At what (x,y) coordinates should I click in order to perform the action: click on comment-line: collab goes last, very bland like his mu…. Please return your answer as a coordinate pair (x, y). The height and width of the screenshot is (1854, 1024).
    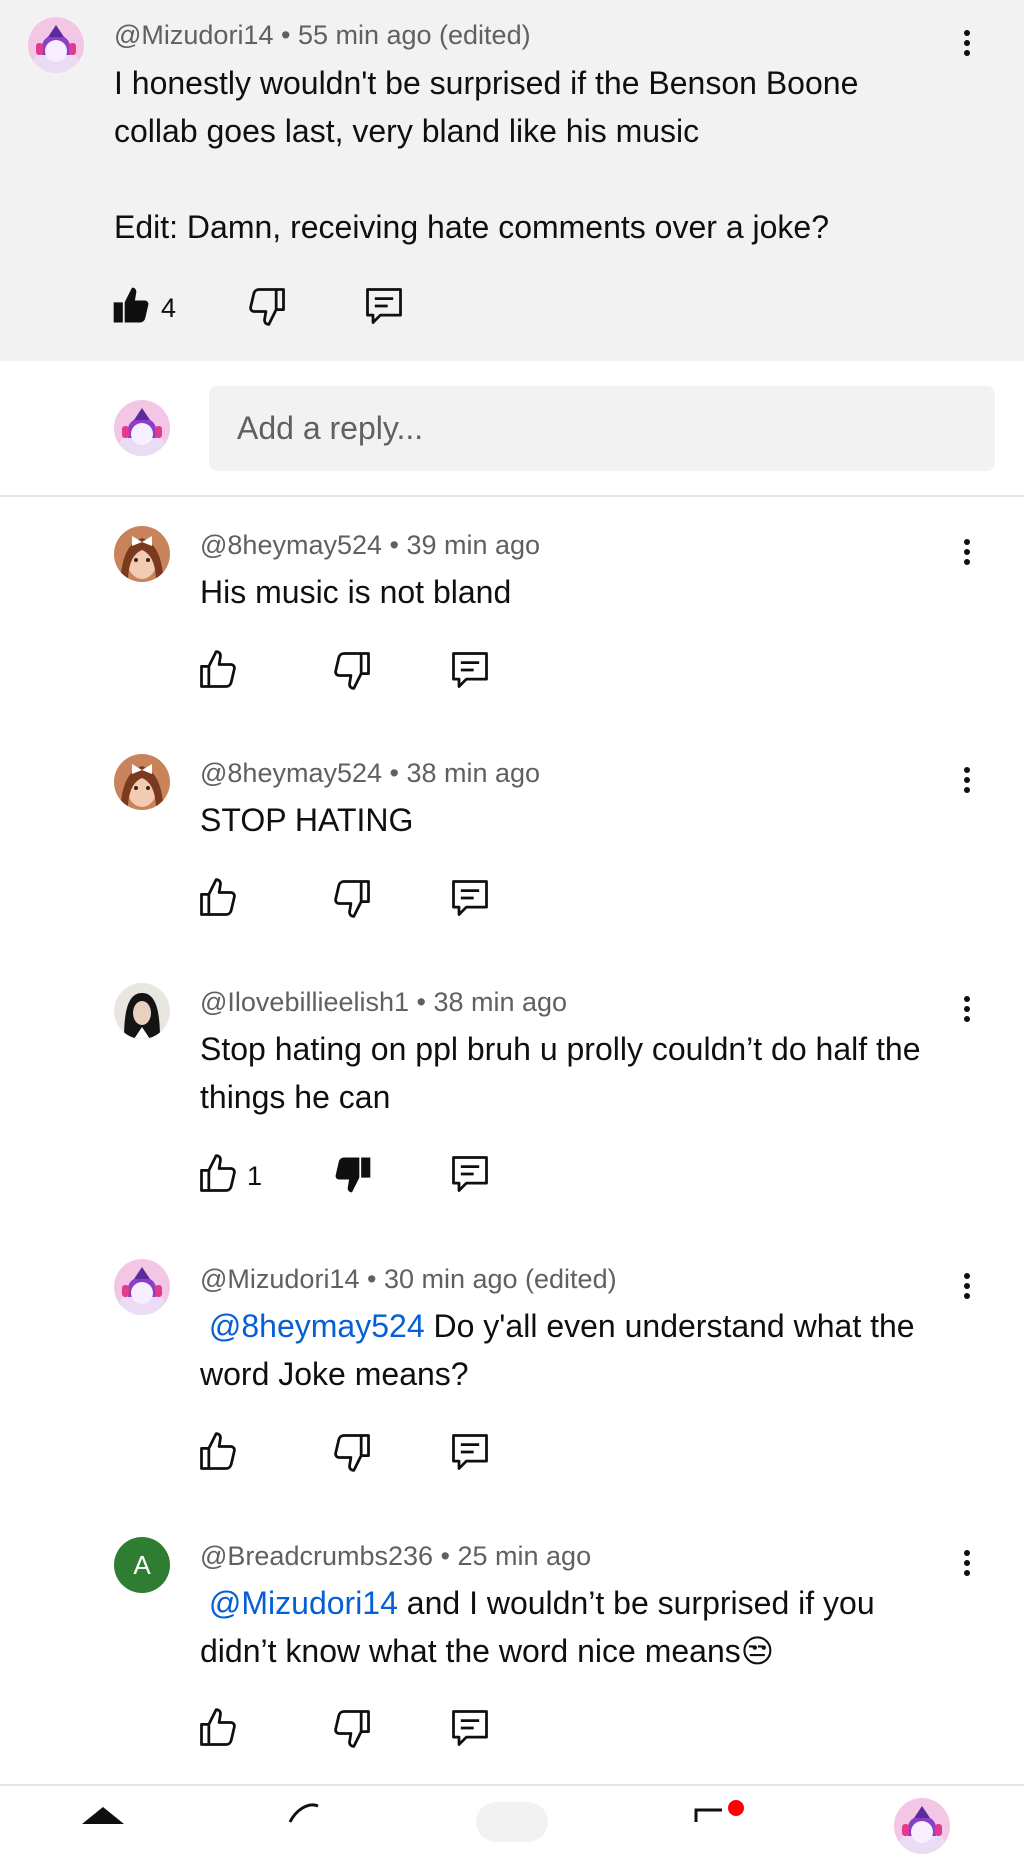
    Looking at the image, I should click on (407, 131).